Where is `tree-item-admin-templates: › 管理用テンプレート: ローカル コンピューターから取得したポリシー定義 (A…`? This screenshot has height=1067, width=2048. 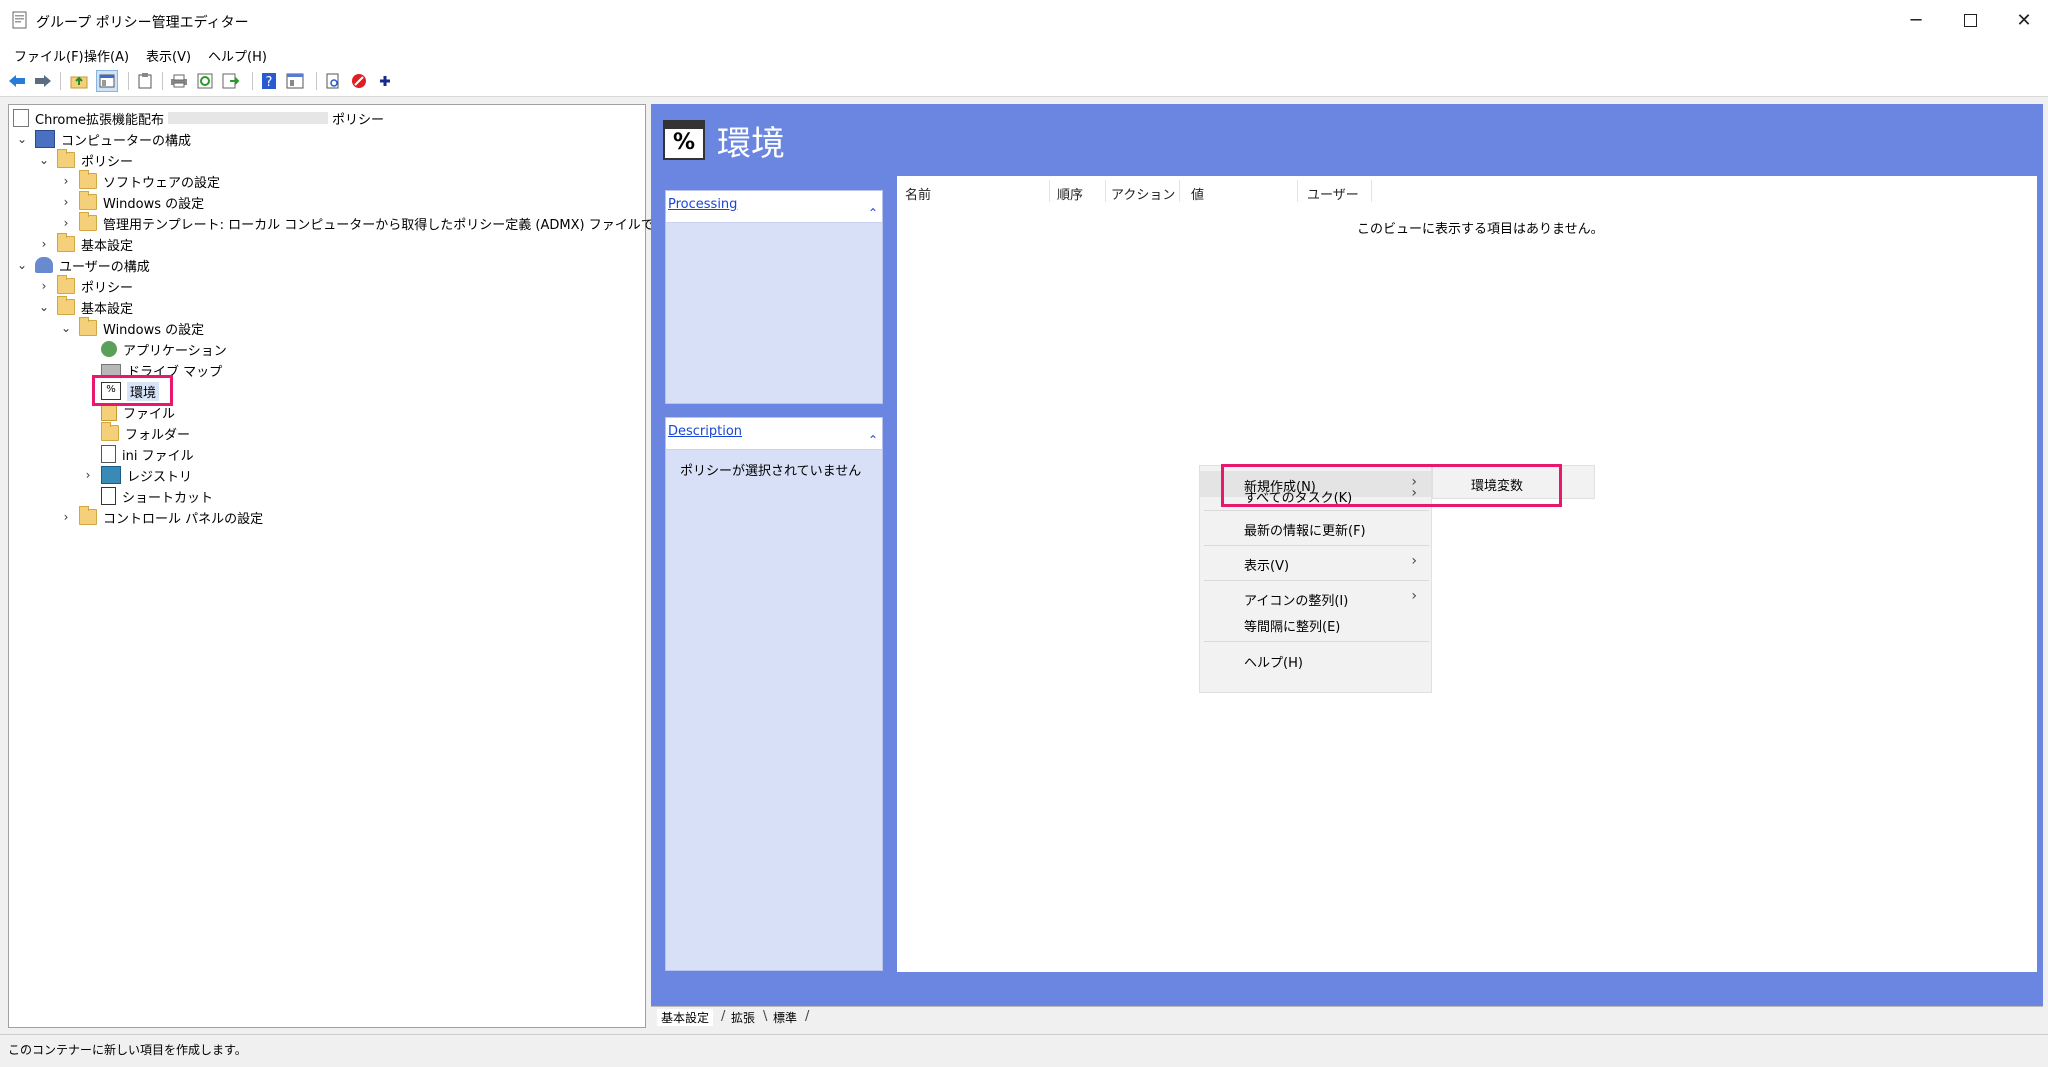
tree-item-admin-templates: › 管理用テンプレート: ローカル コンピューターから取得したポリシー定義 (A… is located at coordinates (368, 222).